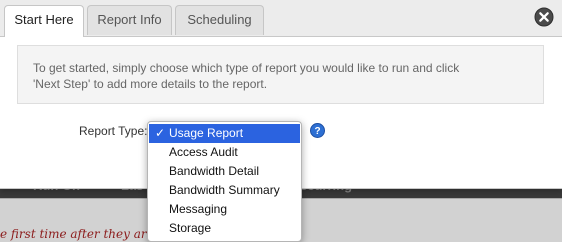 The image size is (562, 242). Describe the element at coordinates (198, 209) in the screenshot. I see `option-label: Messaging` at that location.